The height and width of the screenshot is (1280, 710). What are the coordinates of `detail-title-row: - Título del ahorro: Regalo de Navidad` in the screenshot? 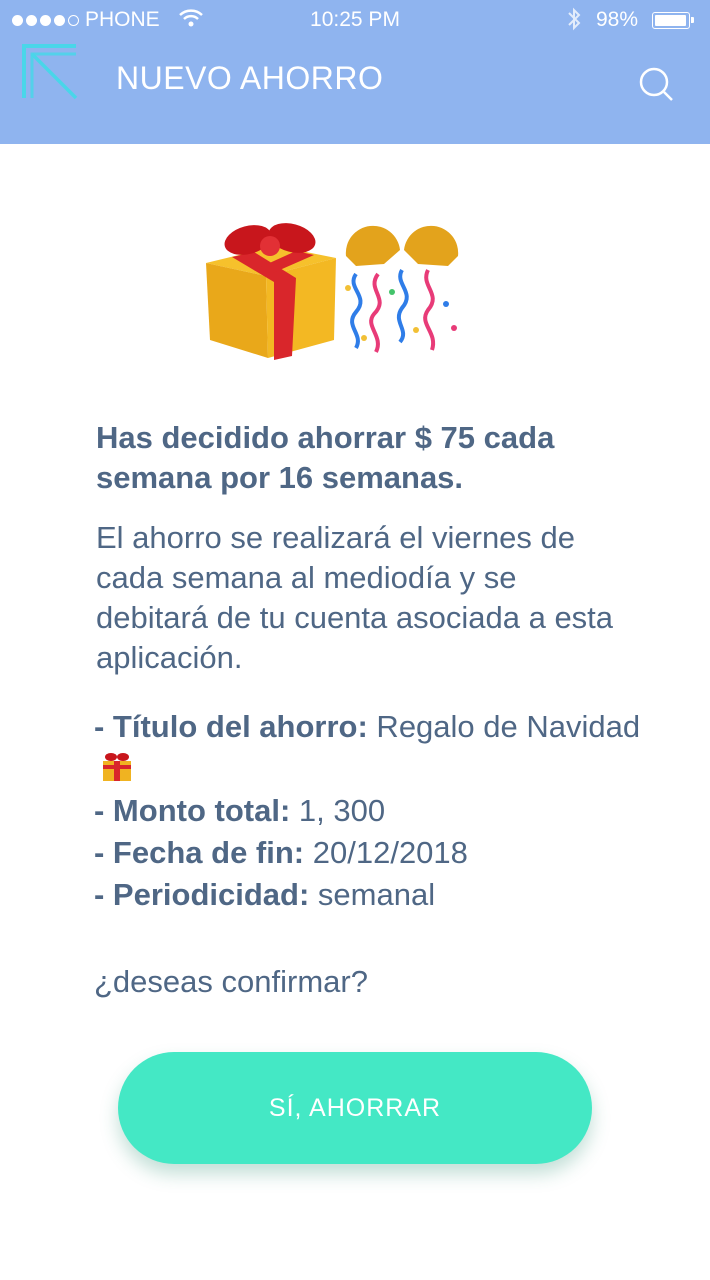 It's located at (374, 748).